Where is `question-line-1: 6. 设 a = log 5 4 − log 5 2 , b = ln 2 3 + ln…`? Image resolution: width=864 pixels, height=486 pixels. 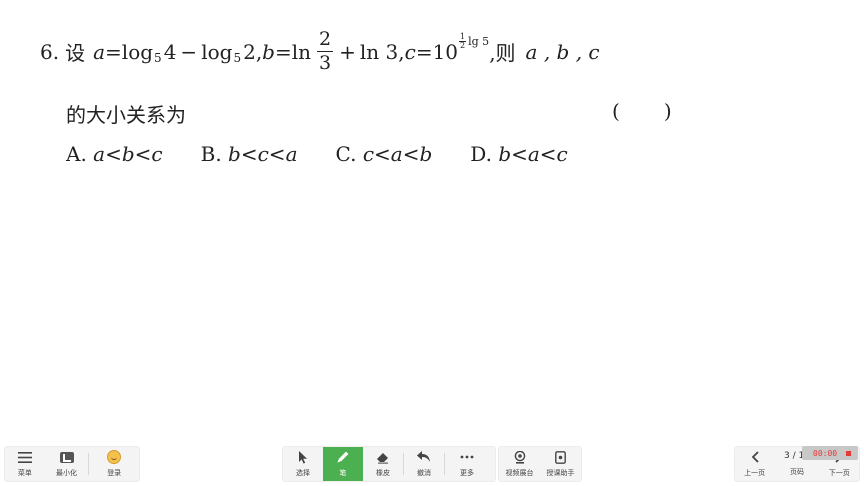 question-line-1: 6. 设 a = log 5 4 − log 5 2 , b = ln 2 3 + ln… is located at coordinates (320, 51).